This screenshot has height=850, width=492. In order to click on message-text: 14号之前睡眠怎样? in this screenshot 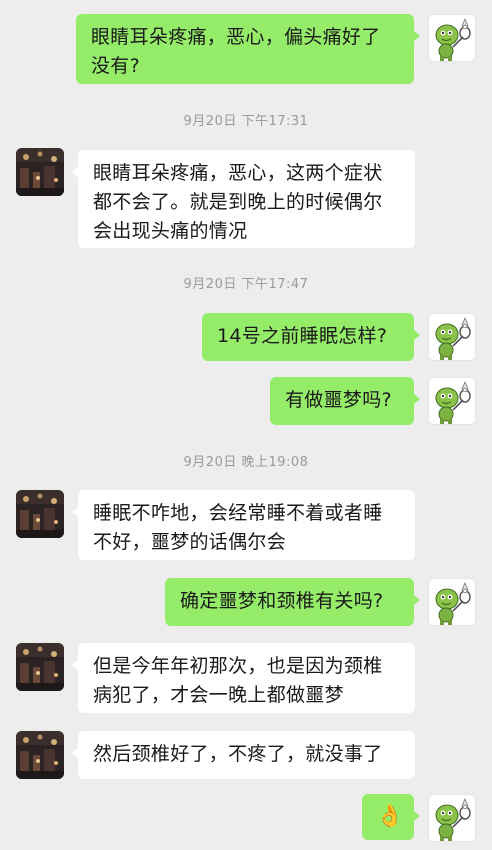, I will do `click(302, 336)`.